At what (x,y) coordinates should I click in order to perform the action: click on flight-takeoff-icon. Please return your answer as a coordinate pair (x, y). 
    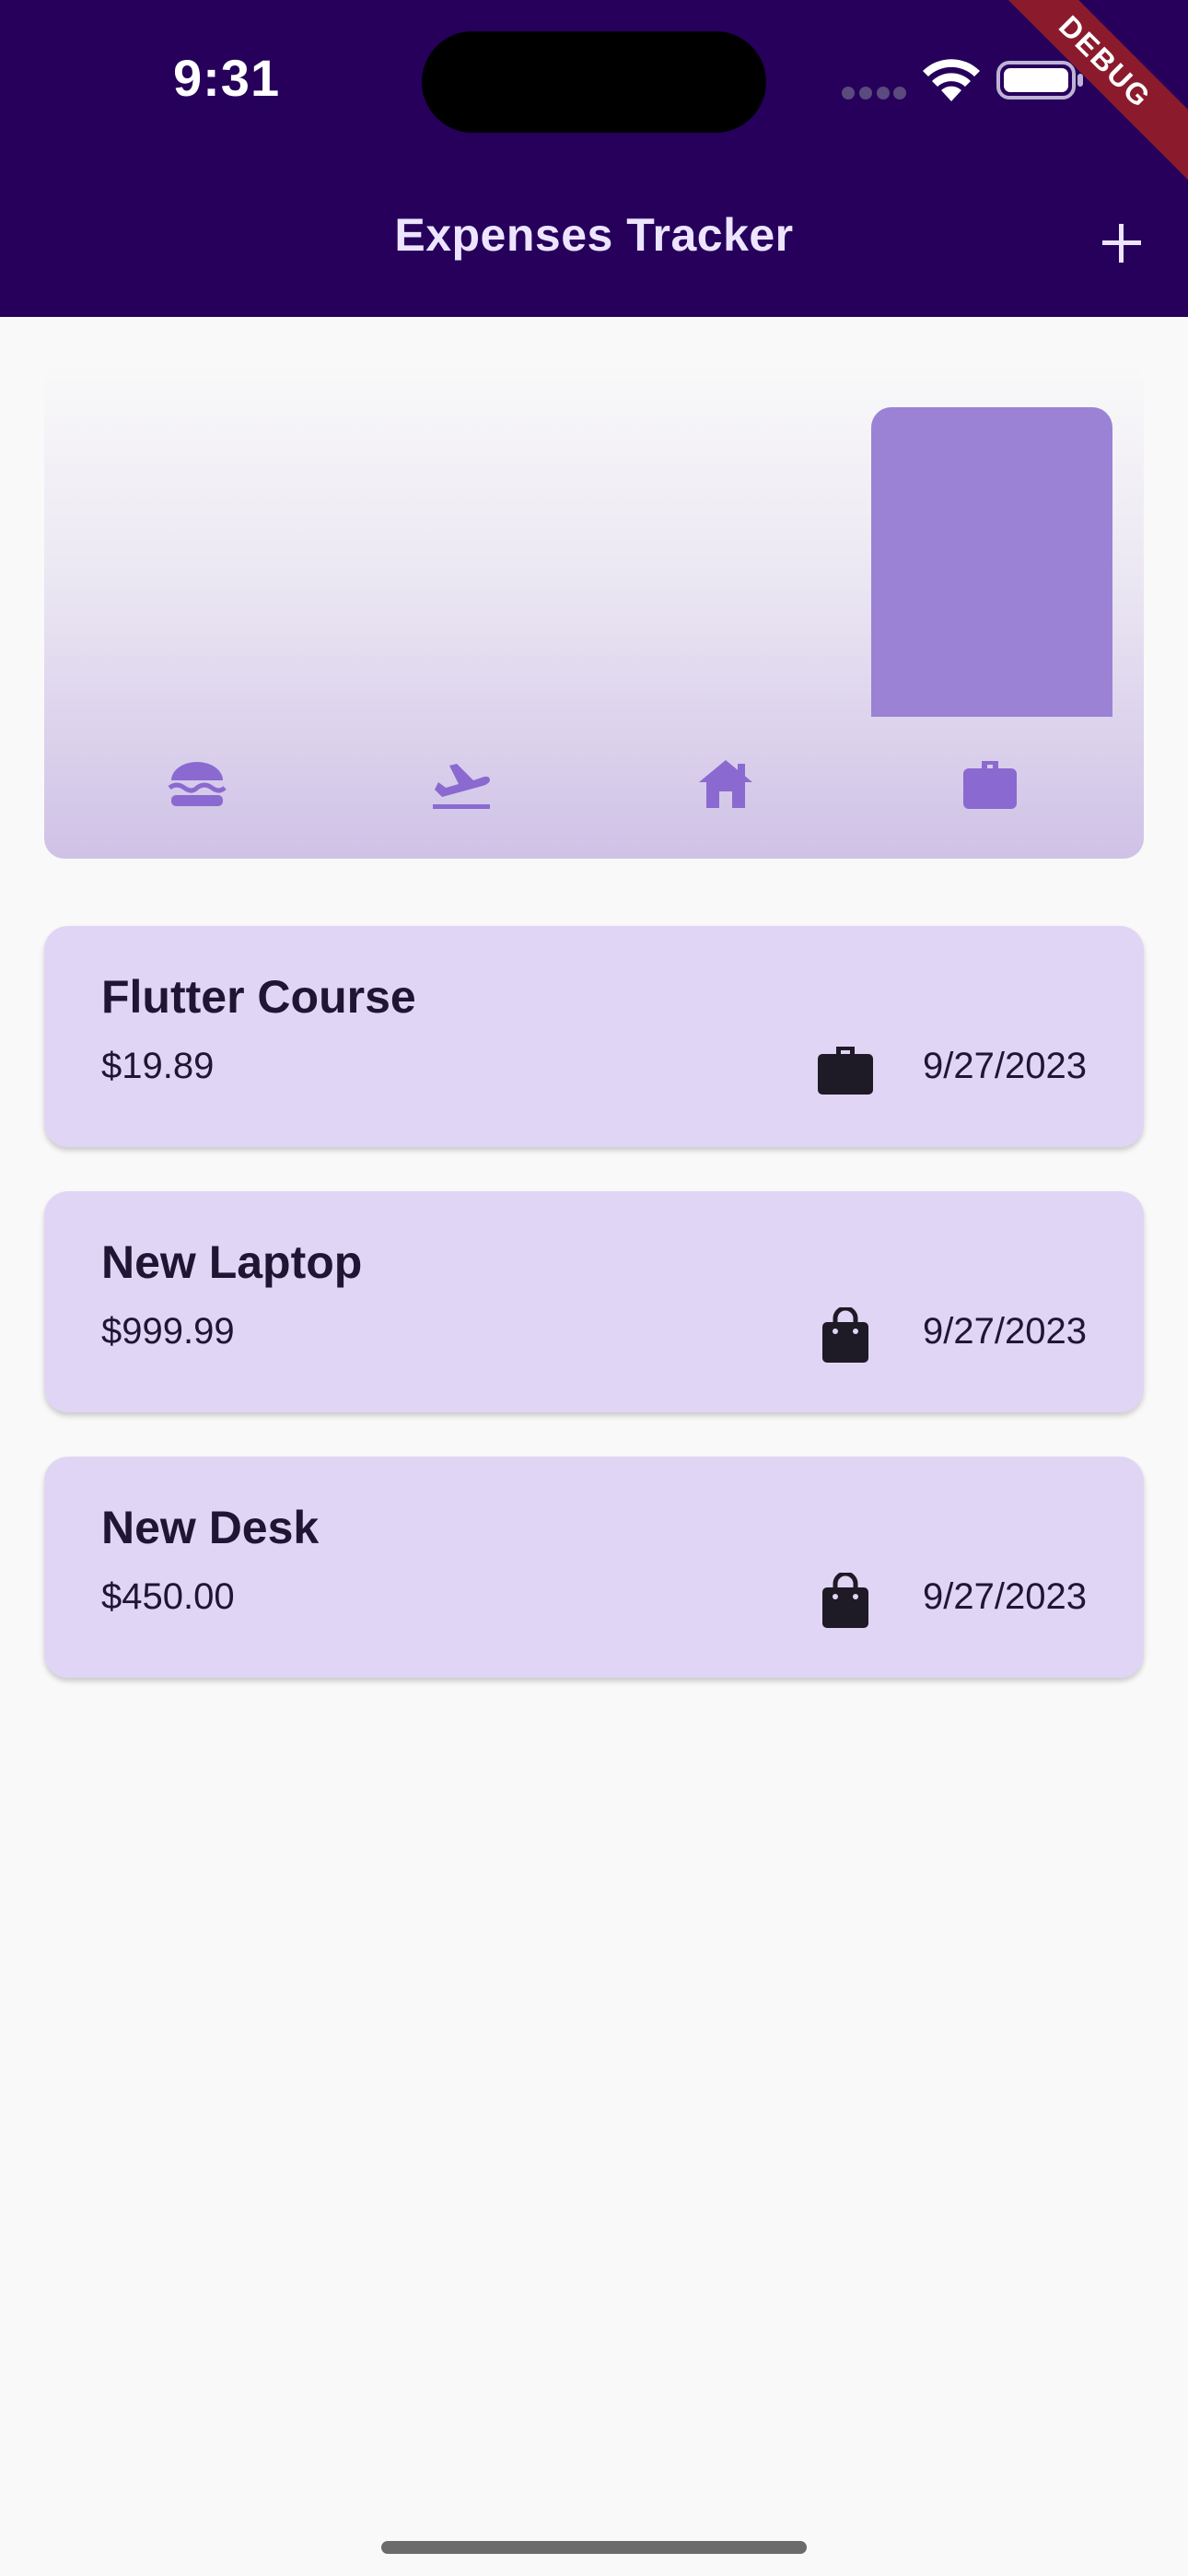
    Looking at the image, I should click on (461, 784).